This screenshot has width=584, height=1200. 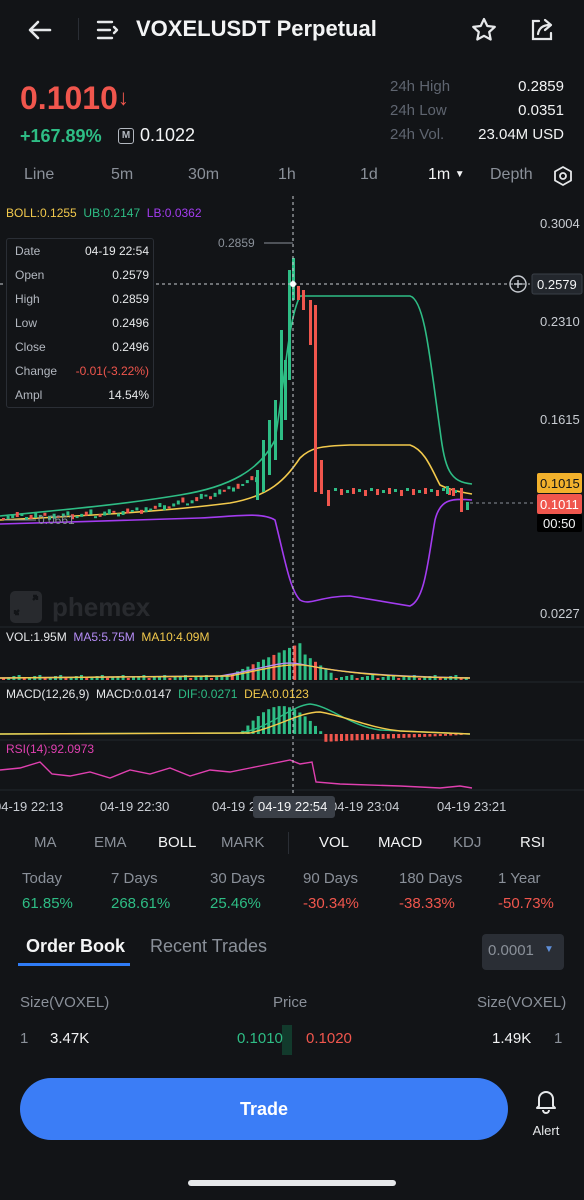 I want to click on price-axis-label: 0.0227, so click(x=560, y=613).